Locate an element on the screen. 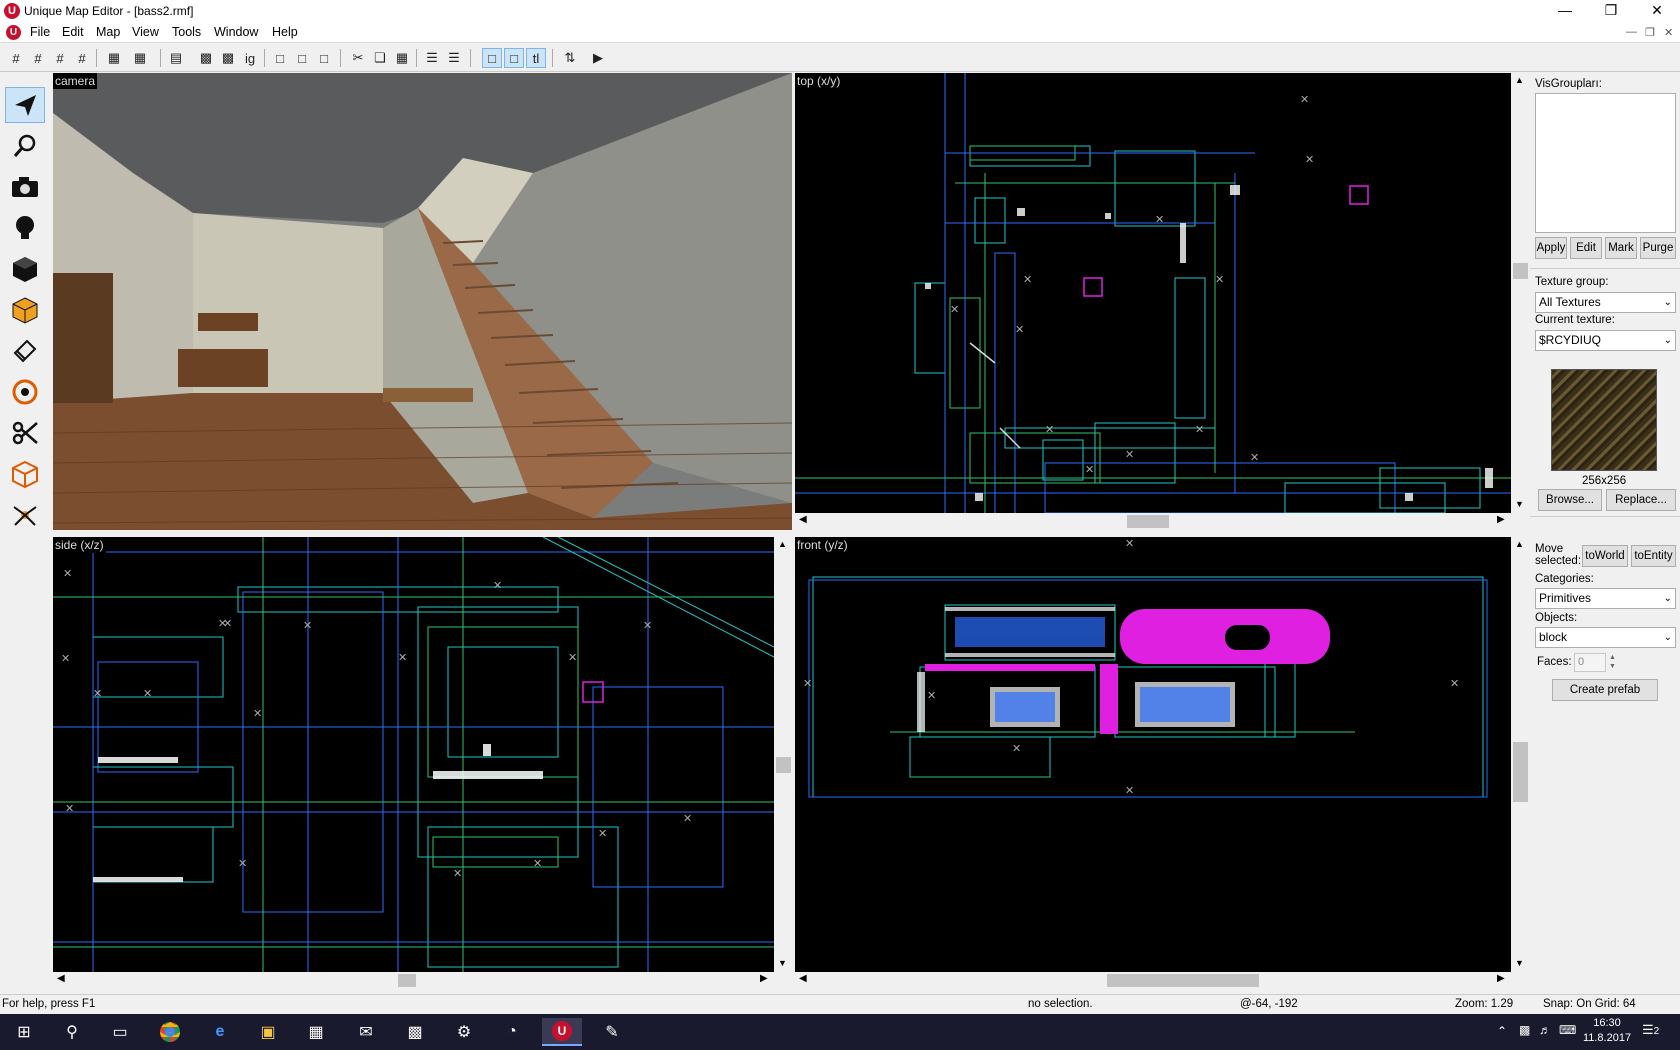 The width and height of the screenshot is (1680, 1050). hollow-icon: ▩ is located at coordinates (228, 58).